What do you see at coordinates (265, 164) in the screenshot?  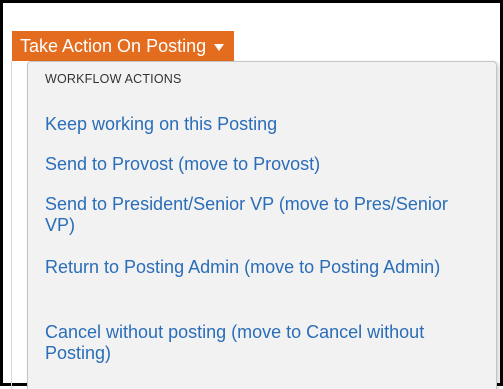 I see `menu-item-send-to-provost: Send to Provost (move to Provost)` at bounding box center [265, 164].